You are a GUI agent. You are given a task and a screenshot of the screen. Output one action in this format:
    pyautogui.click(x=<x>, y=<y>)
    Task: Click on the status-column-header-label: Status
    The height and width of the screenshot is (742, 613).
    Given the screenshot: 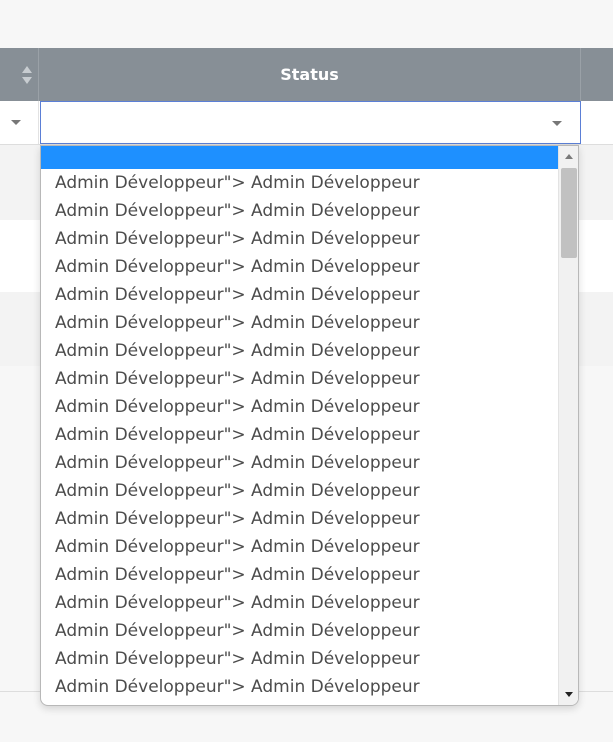 What is the action you would take?
    pyautogui.click(x=309, y=74)
    